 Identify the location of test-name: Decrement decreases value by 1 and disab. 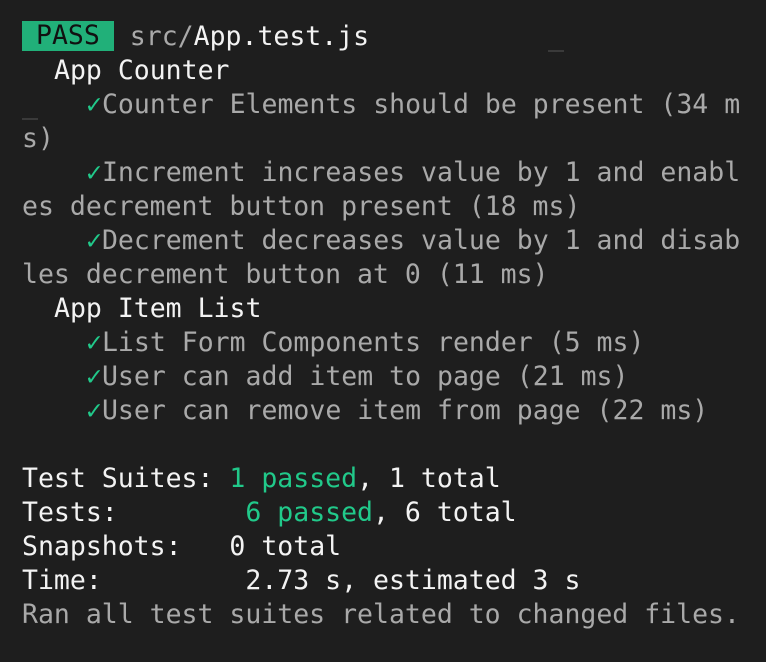
(421, 240).